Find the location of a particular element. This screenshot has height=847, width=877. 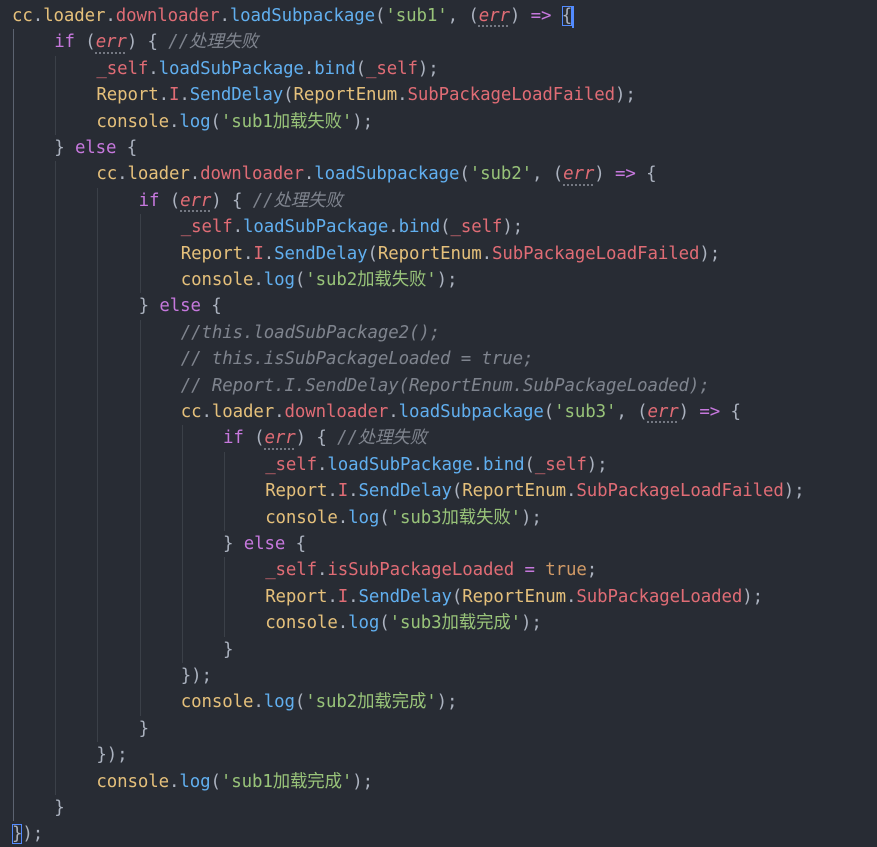

code-token-punct is located at coordinates (556, 16).